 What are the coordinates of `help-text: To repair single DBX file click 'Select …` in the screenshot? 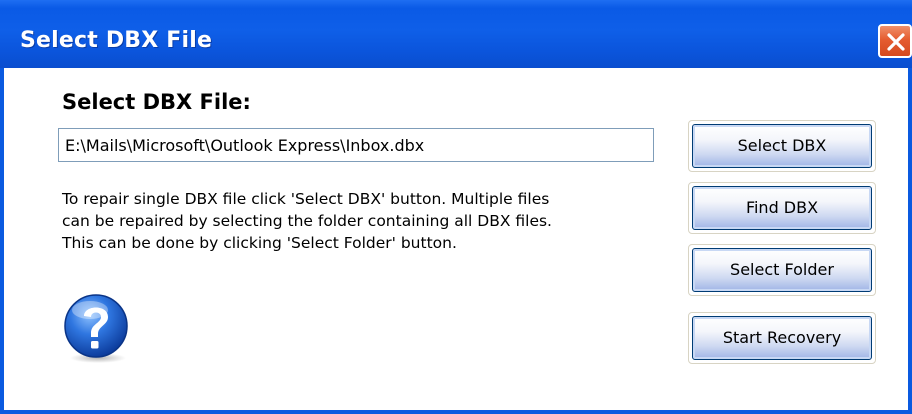 It's located at (368, 221).